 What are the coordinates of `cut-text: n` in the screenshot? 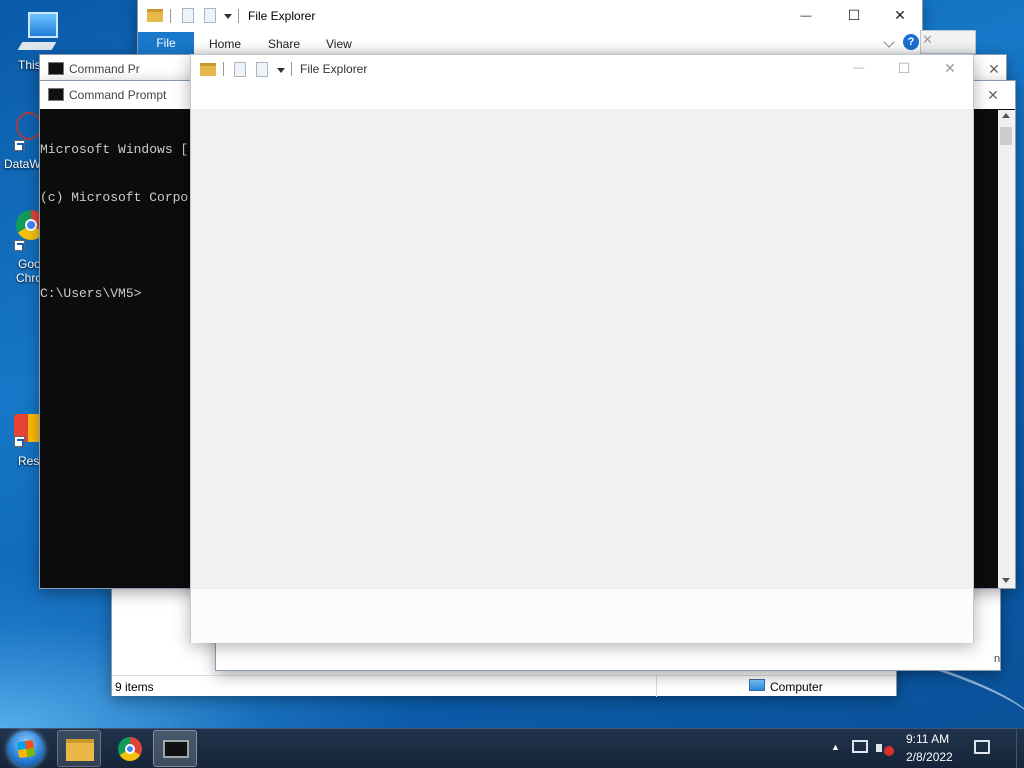 It's located at (997, 659).